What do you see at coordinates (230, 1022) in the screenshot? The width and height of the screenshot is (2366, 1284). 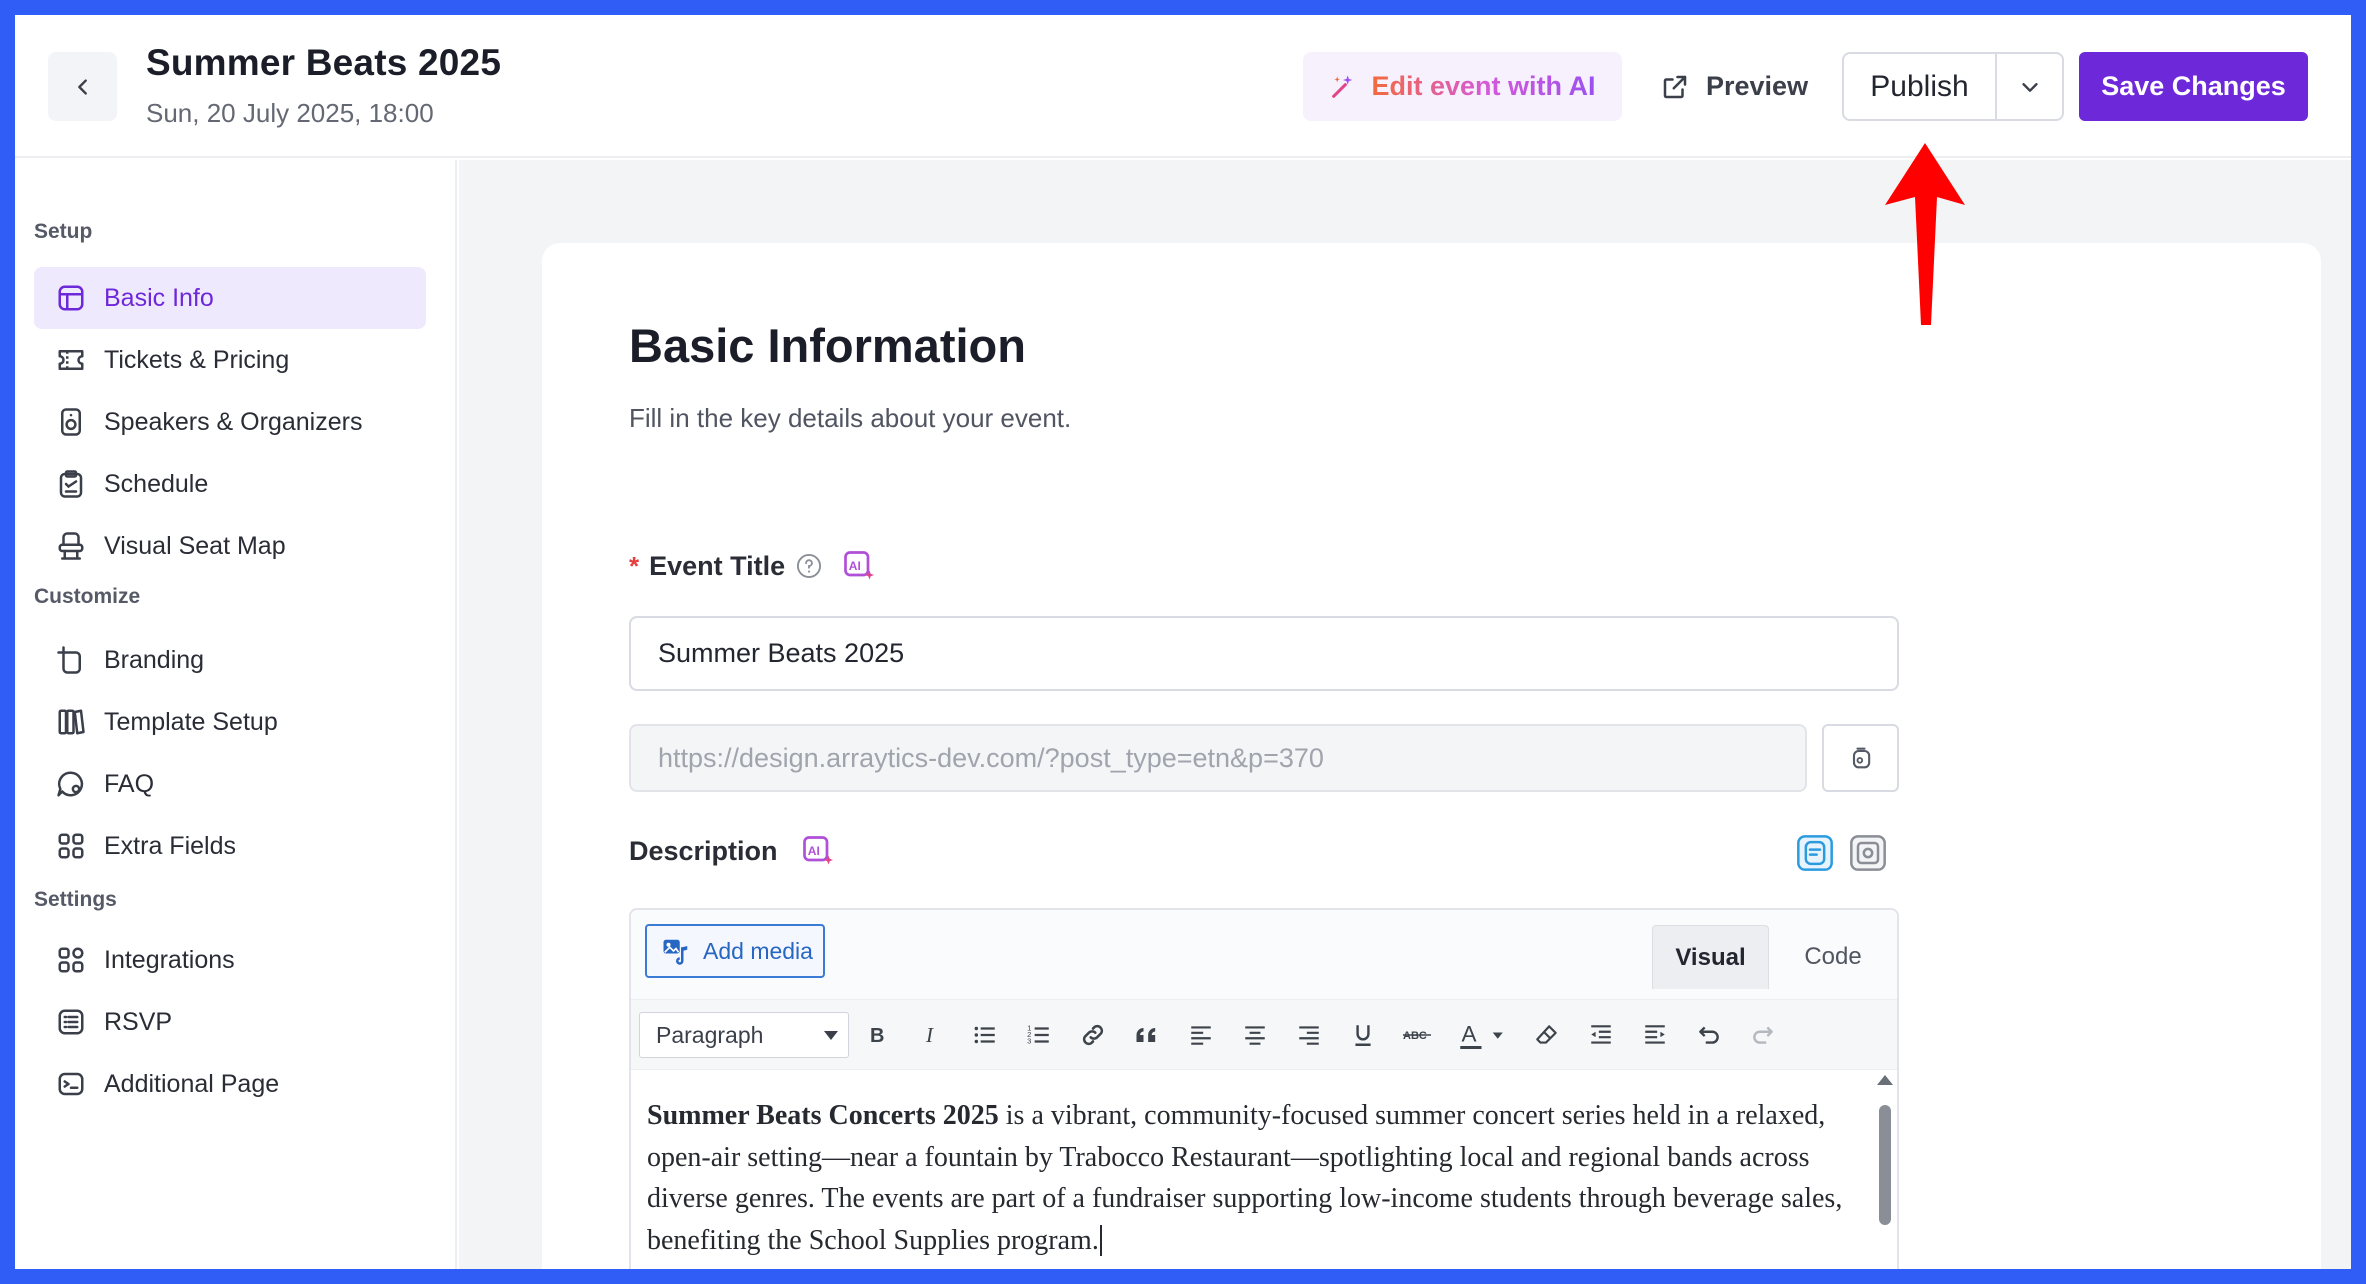 I see `sidebar-item-rsvp: RSVP` at bounding box center [230, 1022].